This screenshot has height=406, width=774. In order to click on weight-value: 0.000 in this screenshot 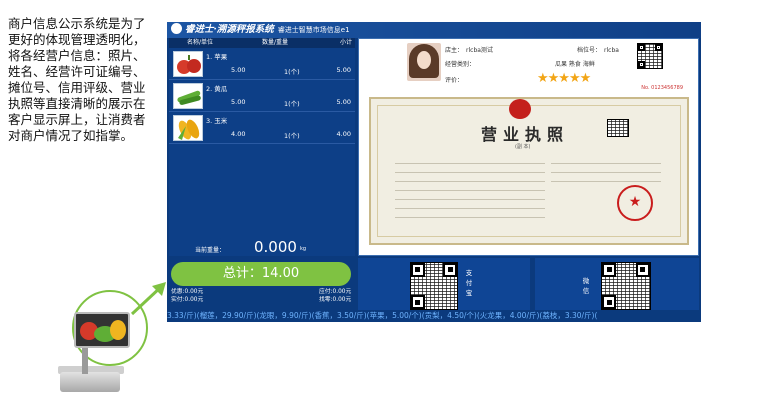, I will do `click(275, 247)`.